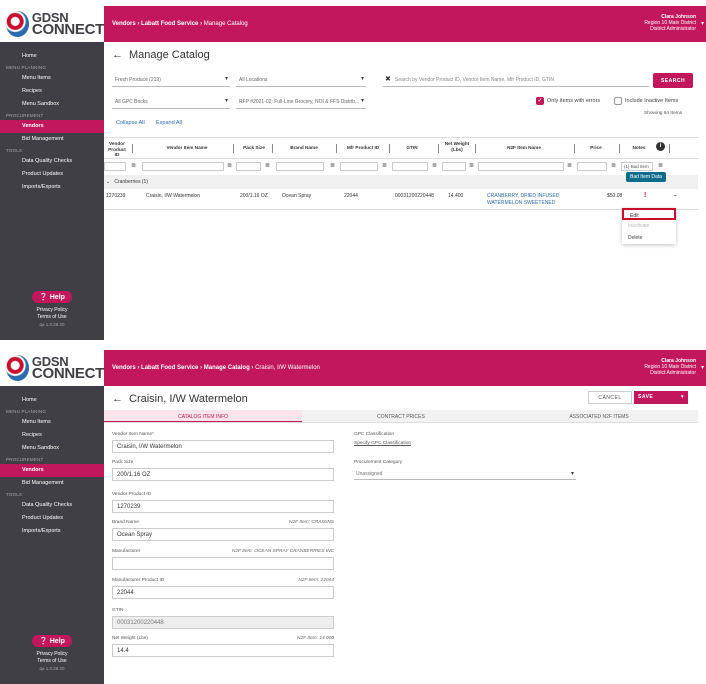 This screenshot has height=684, width=706. Describe the element at coordinates (223, 534) in the screenshot. I see `brand-name-input: Ocean Spray` at that location.